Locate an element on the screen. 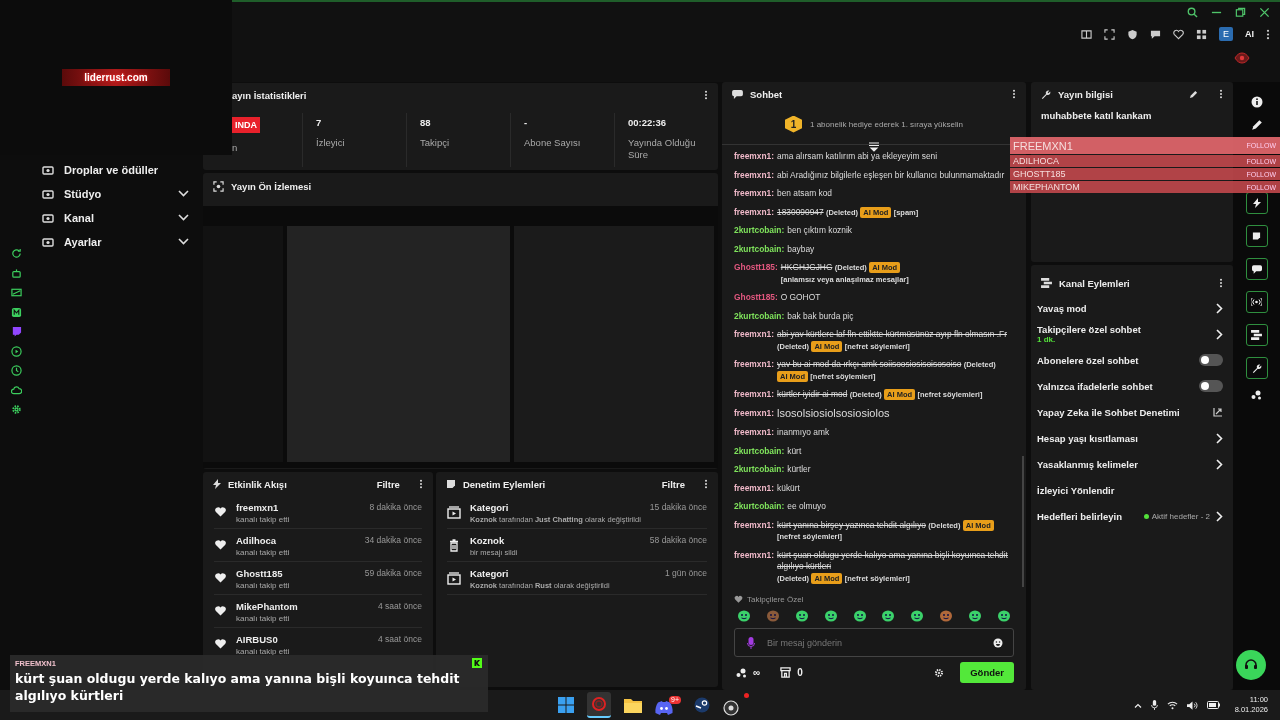 This screenshot has width=1280, height=720. card-icon is located at coordinates (16, 292).